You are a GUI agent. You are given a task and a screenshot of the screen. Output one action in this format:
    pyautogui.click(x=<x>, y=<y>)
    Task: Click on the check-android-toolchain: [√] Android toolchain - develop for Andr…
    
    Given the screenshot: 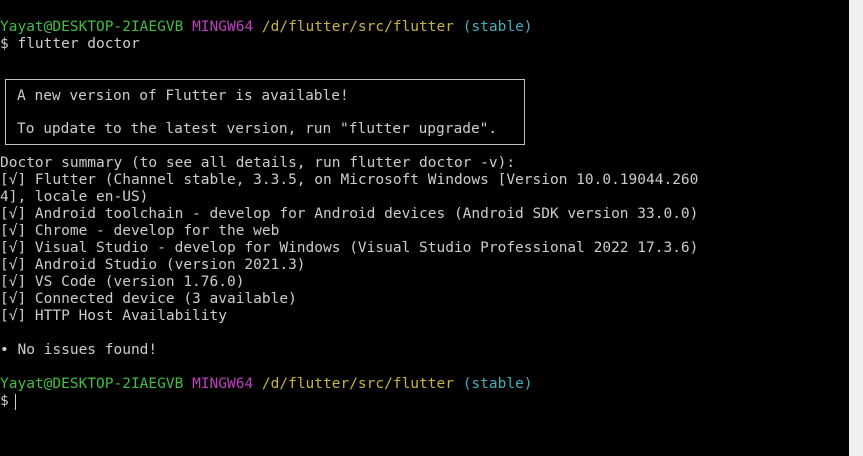 What is the action you would take?
    pyautogui.click(x=349, y=214)
    